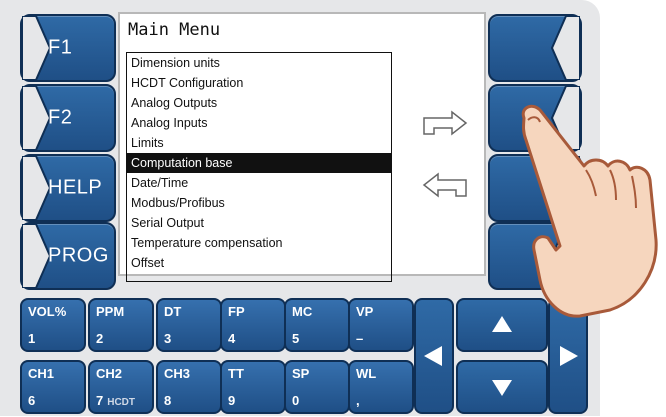 Image resolution: width=666 pixels, height=417 pixels. Describe the element at coordinates (259, 163) in the screenshot. I see `menu-item-computation-base: Computation base` at that location.